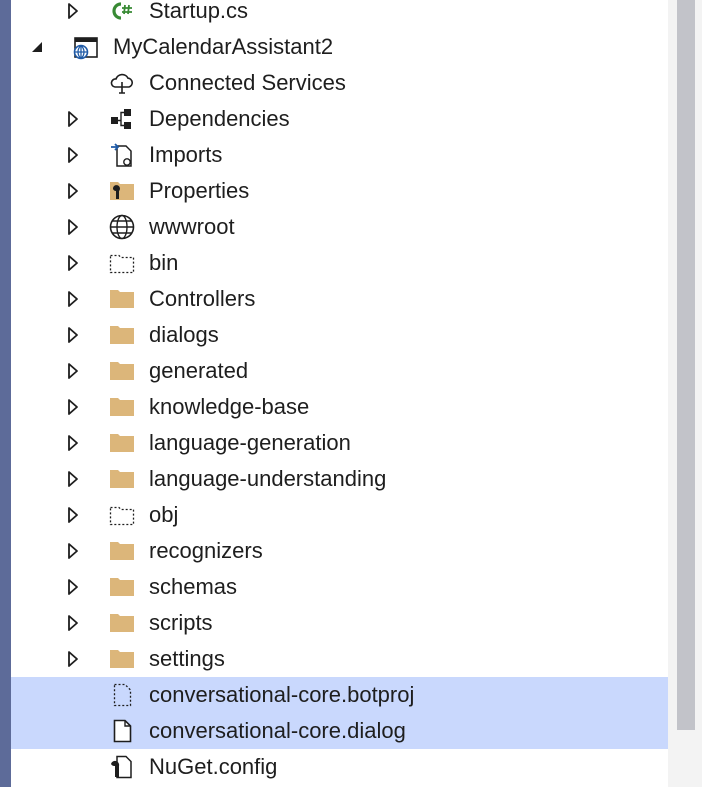  Describe the element at coordinates (339, 155) in the screenshot. I see `tree-item-imports: Imports` at that location.